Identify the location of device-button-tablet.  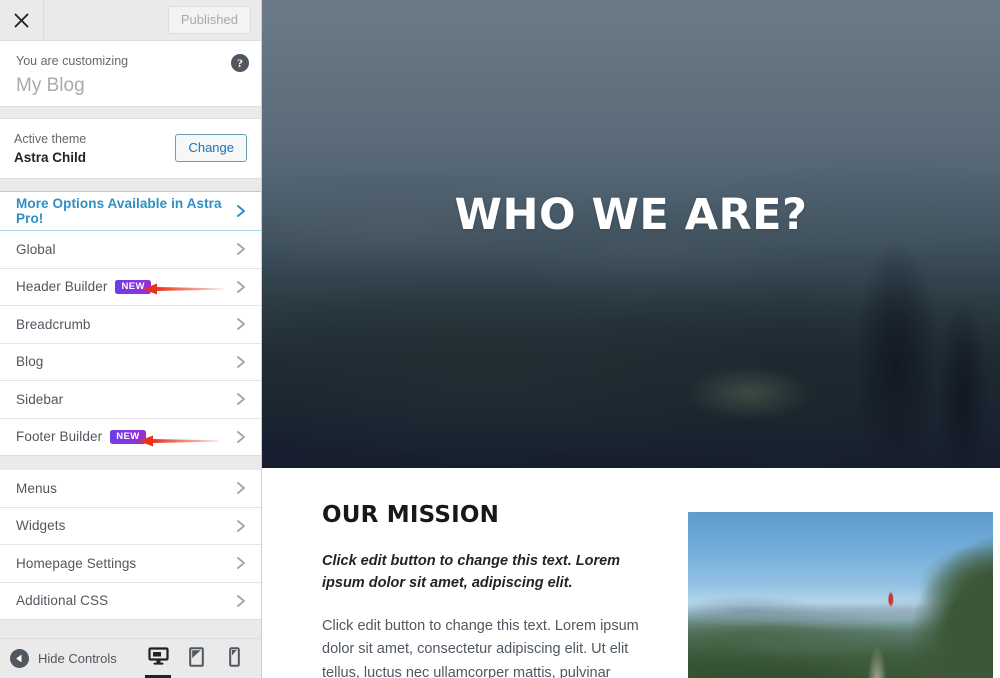
(196, 658).